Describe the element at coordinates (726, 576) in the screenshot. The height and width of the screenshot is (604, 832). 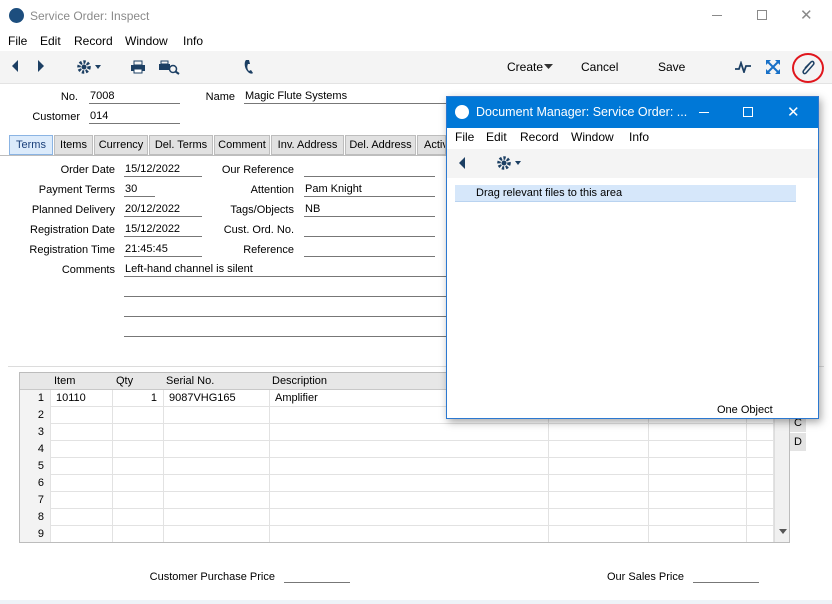
I see `our-sales-price-field` at that location.